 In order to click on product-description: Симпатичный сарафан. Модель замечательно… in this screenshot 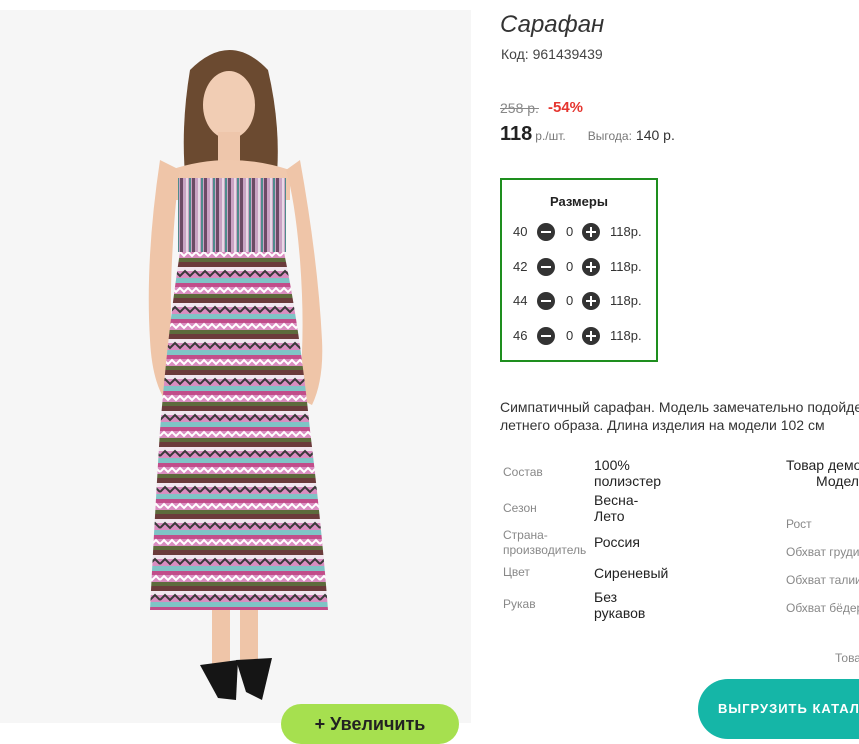, I will do `click(679, 416)`.